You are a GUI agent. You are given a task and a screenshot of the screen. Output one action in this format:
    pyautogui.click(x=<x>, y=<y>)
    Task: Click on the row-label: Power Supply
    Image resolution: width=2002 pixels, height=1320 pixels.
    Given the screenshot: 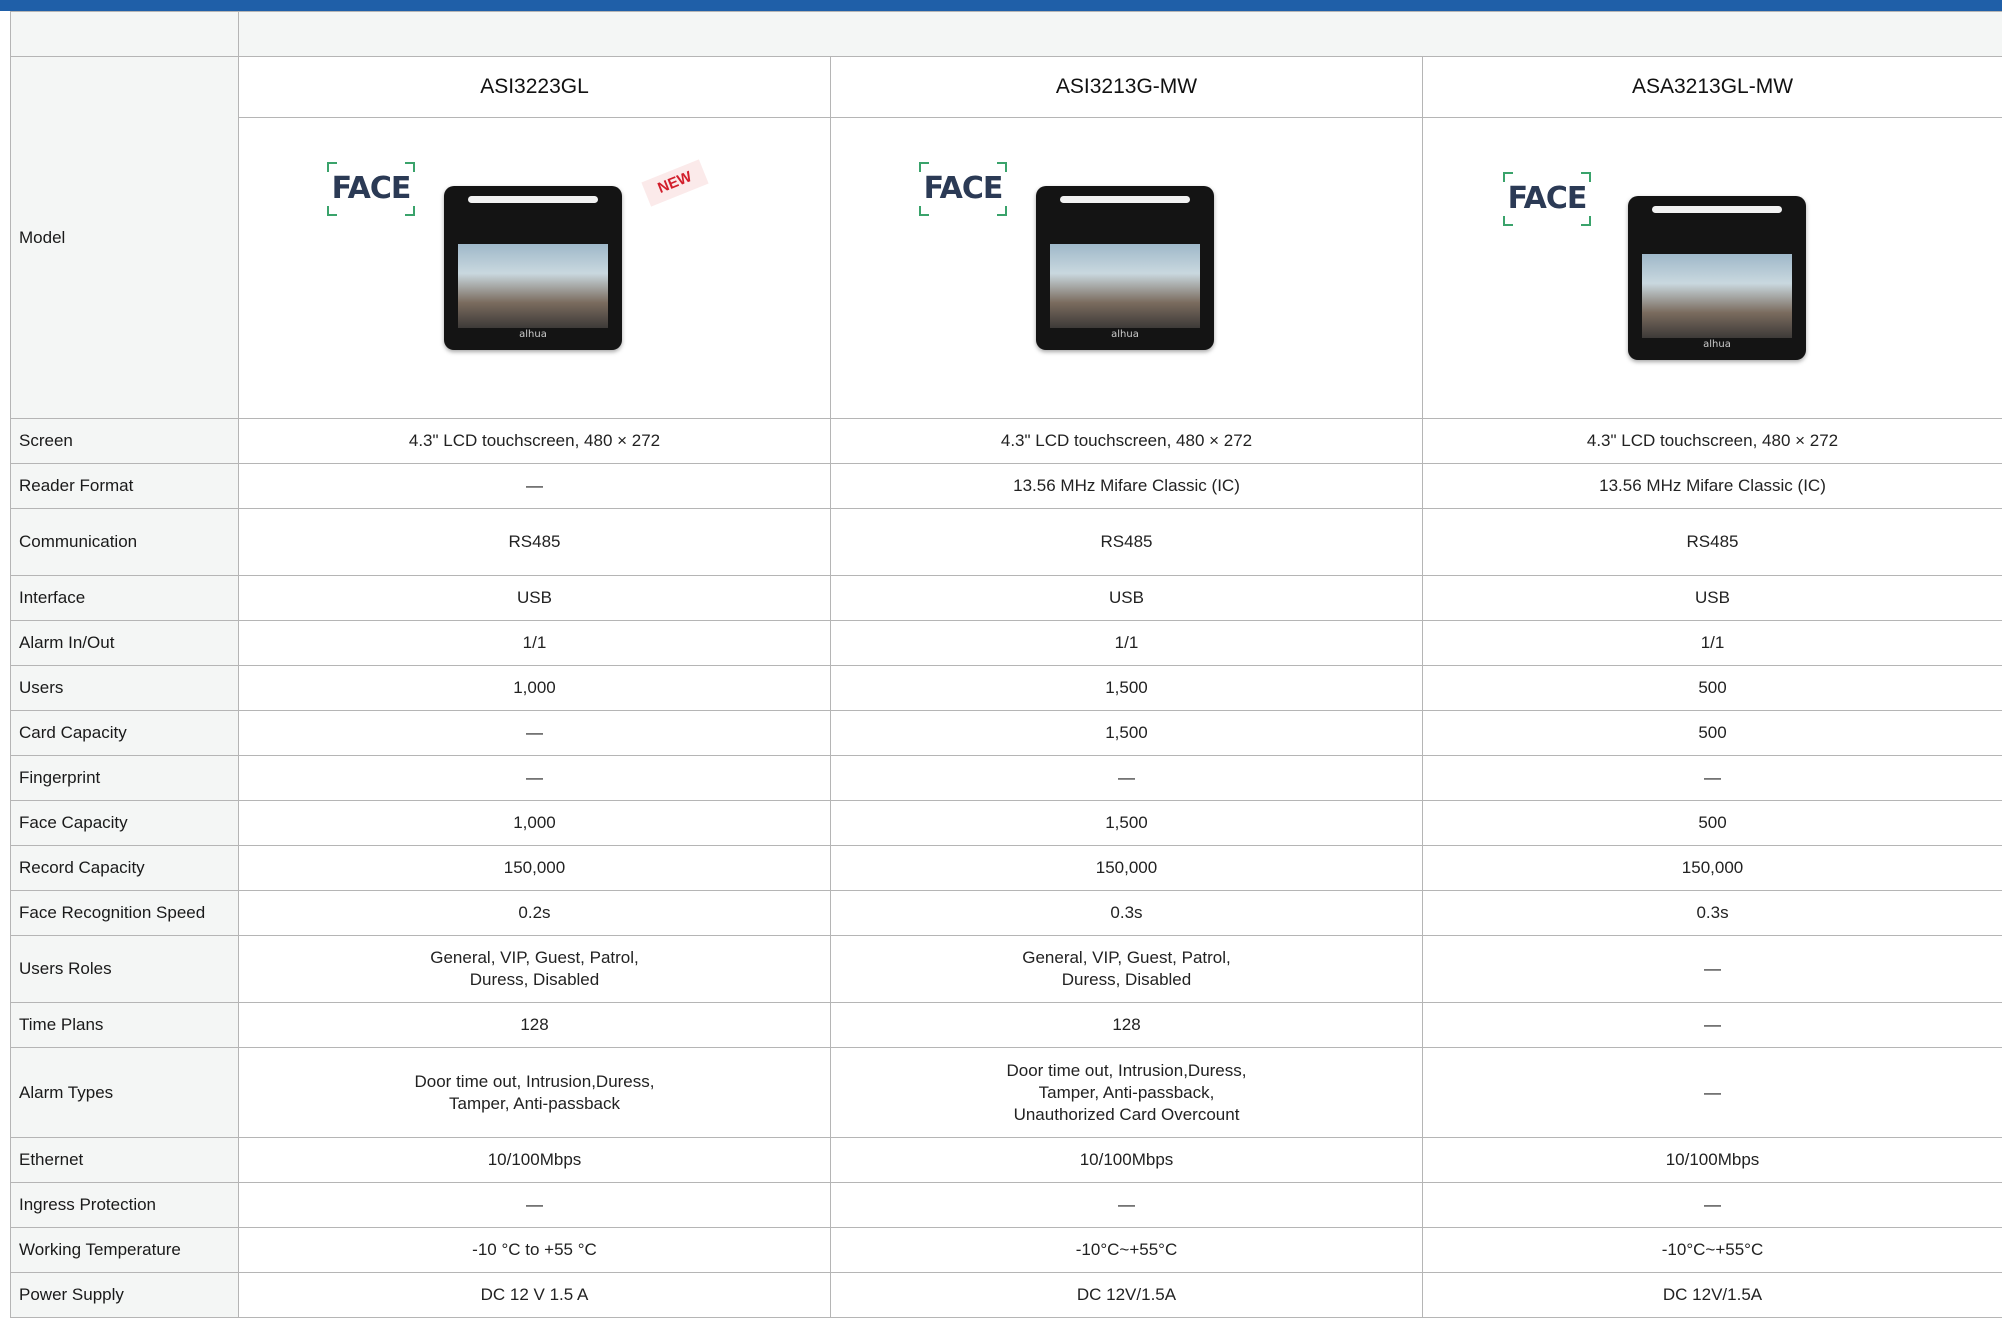 What is the action you would take?
    pyautogui.click(x=124, y=1295)
    